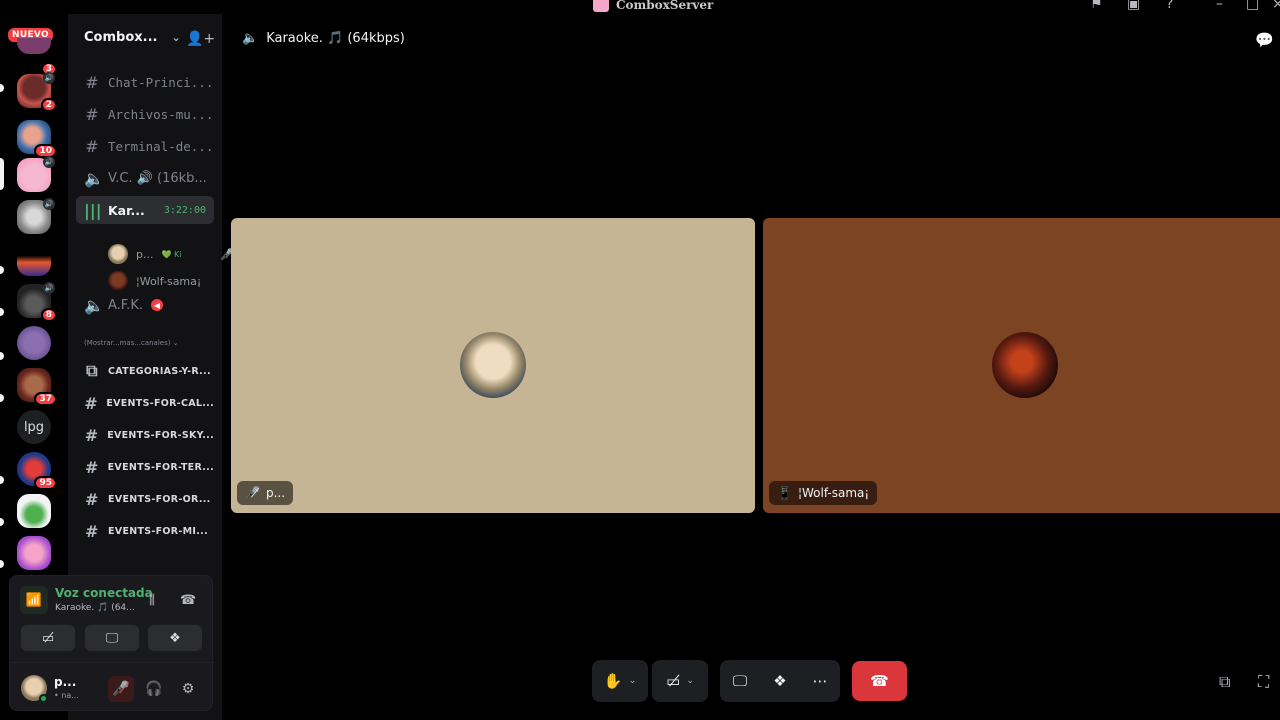 This screenshot has width=1280, height=720. Describe the element at coordinates (879, 681) in the screenshot. I see `disconnect-button: ☎` at that location.